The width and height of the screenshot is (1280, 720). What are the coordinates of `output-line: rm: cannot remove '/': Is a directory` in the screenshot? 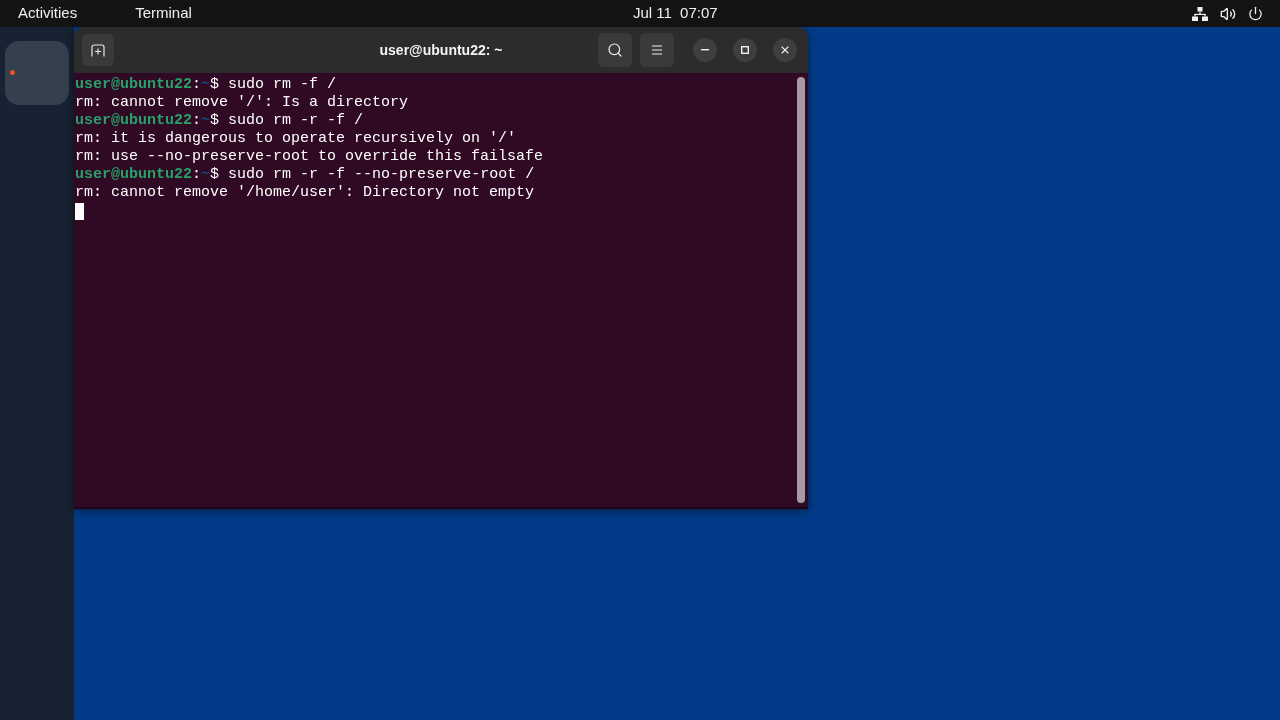 It's located at (242, 103).